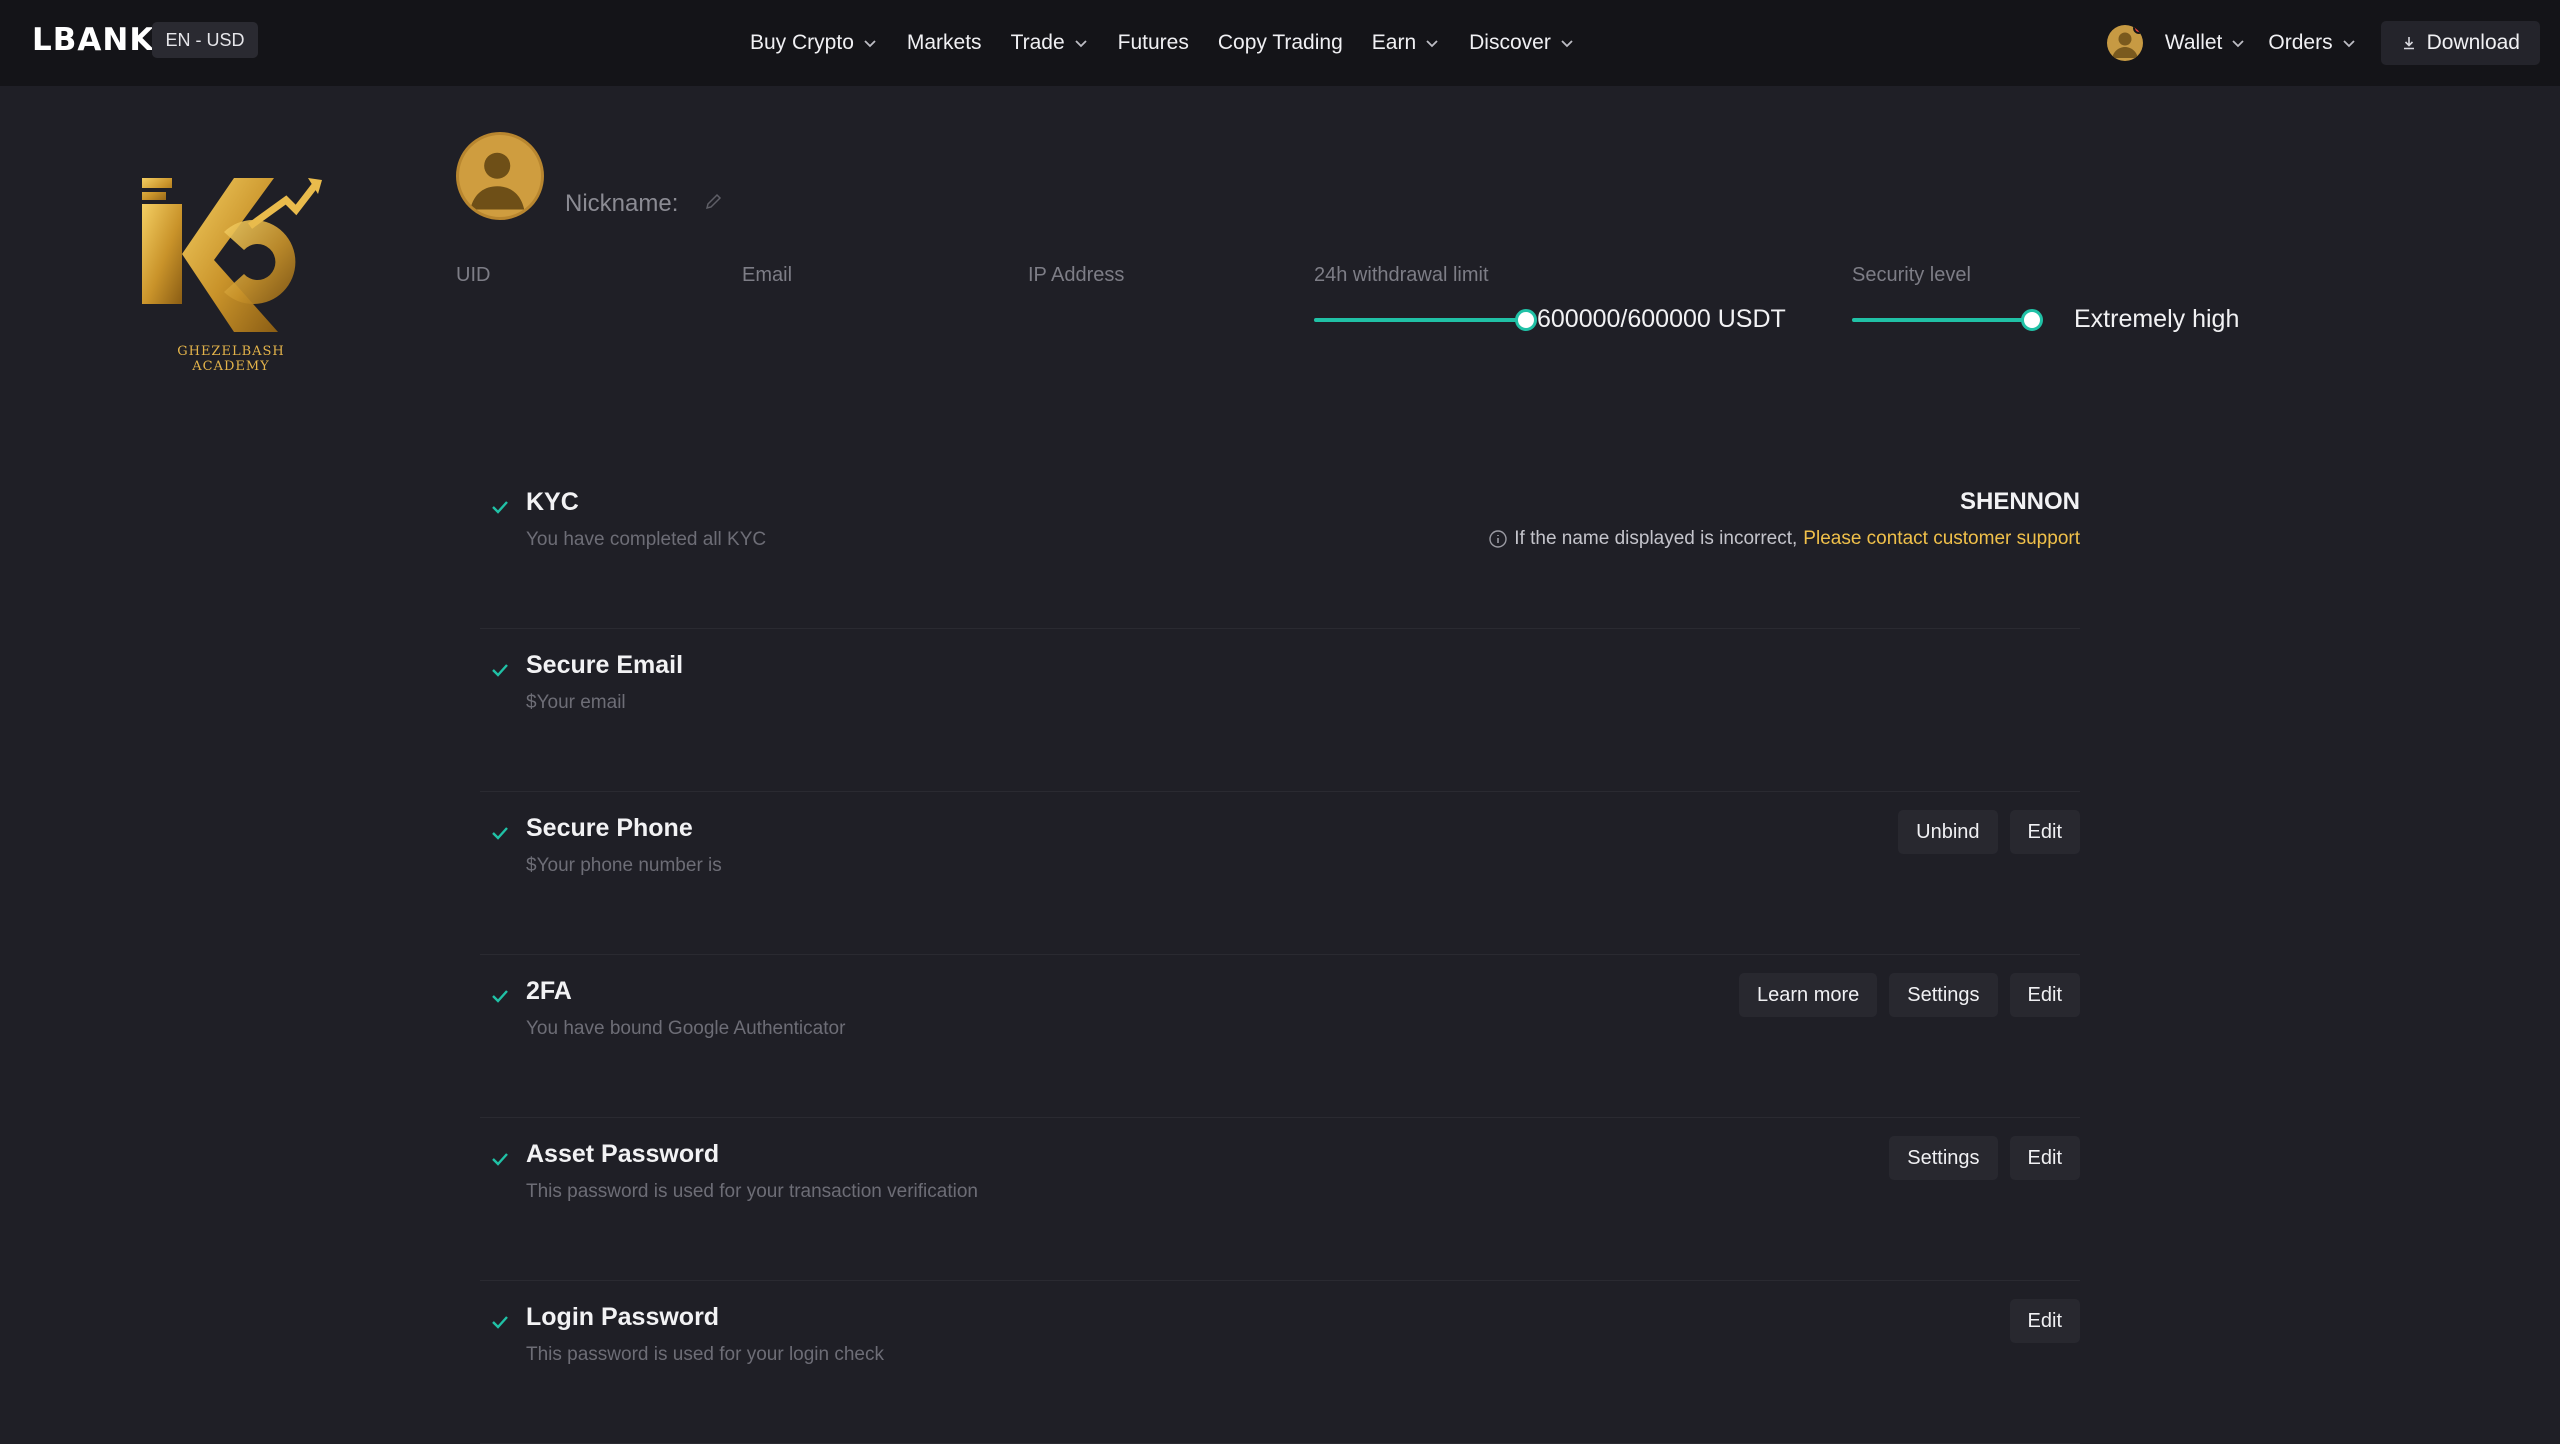  Describe the element at coordinates (686, 1028) in the screenshot. I see `twofa-description: You have bound Google Authenticator` at that location.